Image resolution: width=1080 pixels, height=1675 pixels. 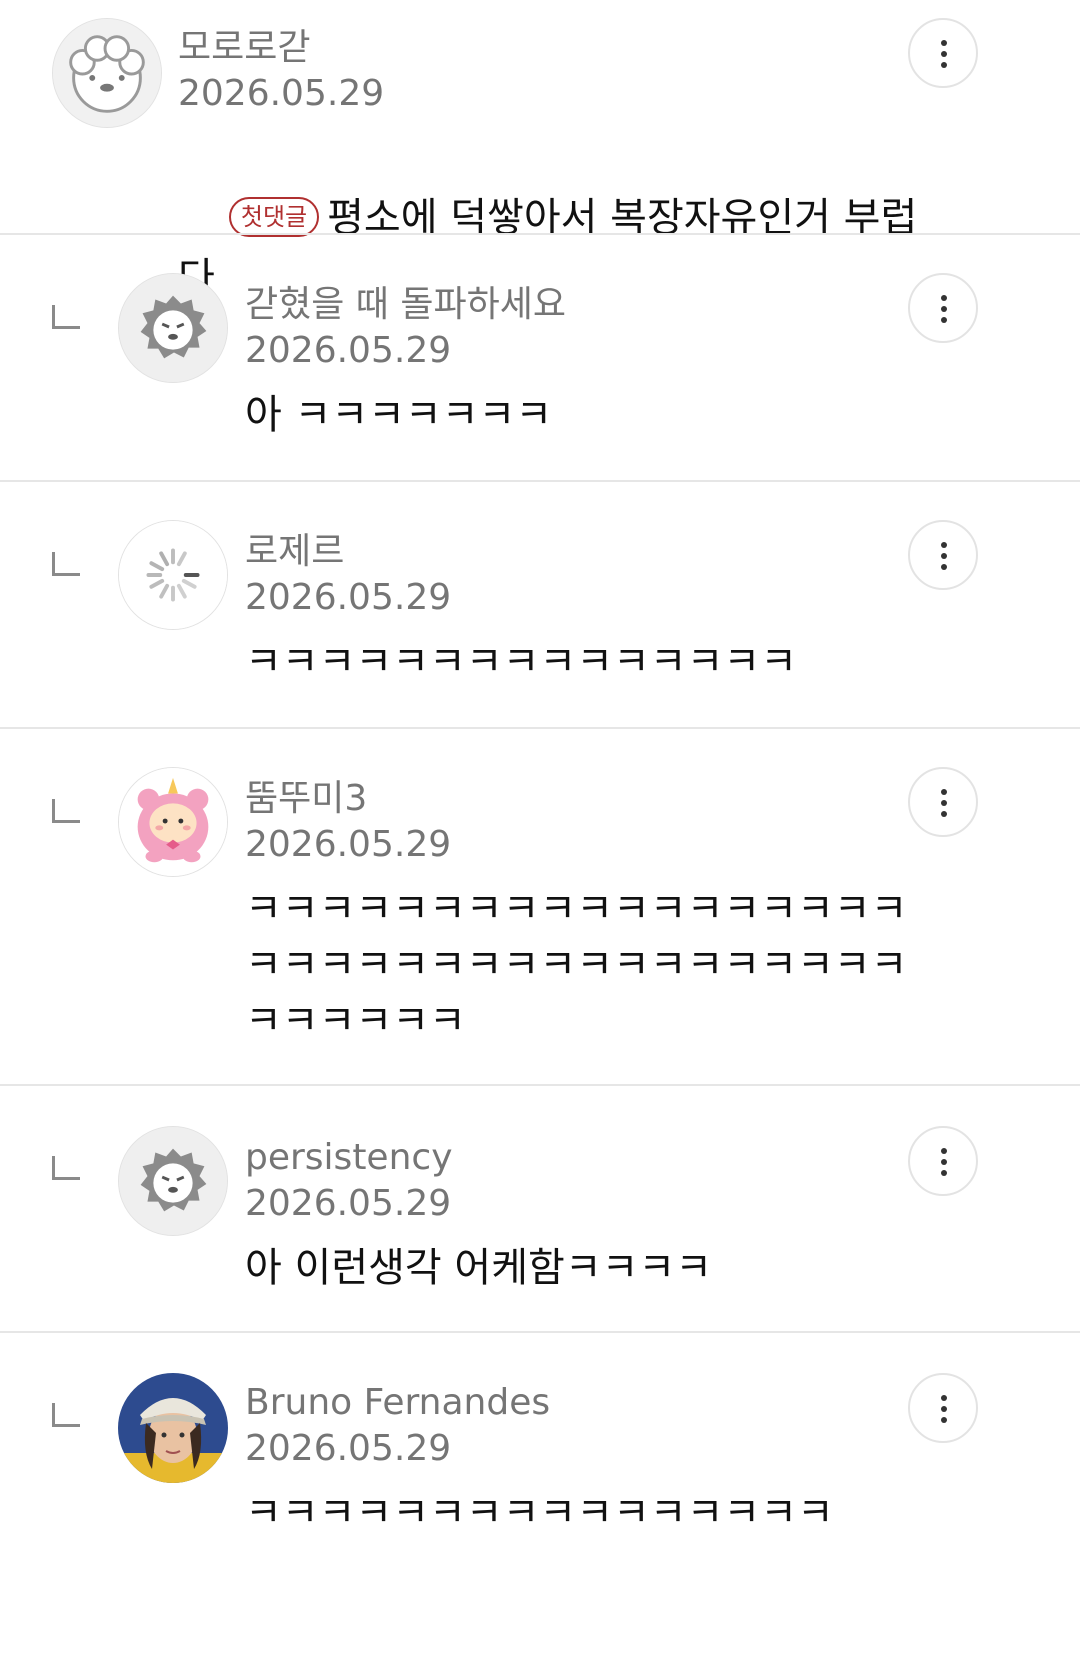 I want to click on comment-body: ㅋㅋㅋㅋㅋㅋㅋㅋㅋㅋㅋㅋㅋㅋㅋ, so click(x=521, y=662).